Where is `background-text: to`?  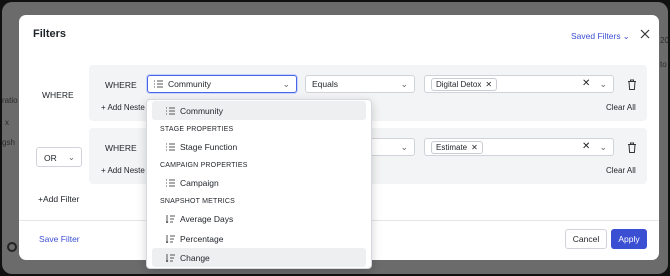
background-text: to is located at coordinates (663, 64).